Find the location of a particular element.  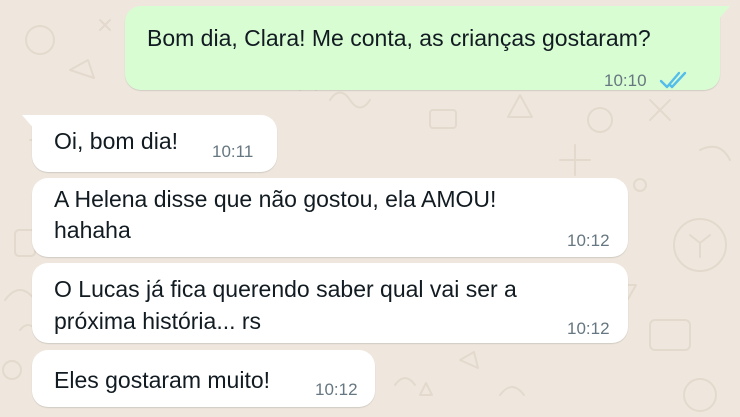

message-time: 10:10 is located at coordinates (625, 80).